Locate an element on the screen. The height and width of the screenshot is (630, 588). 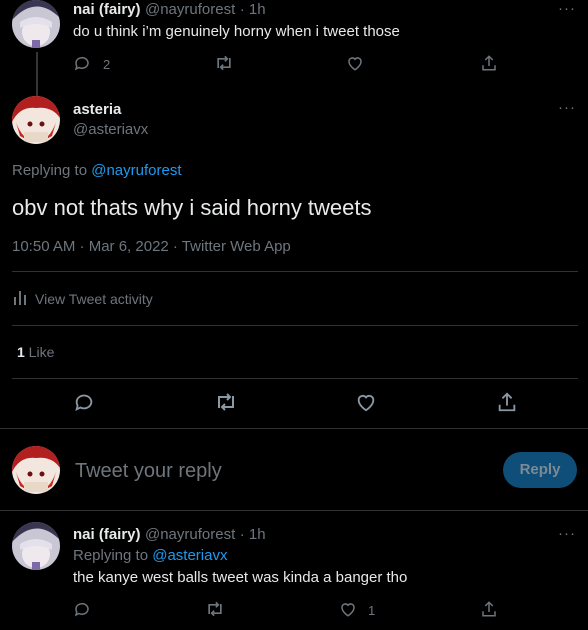
main-author-name: asteria is located at coordinates (97, 110).